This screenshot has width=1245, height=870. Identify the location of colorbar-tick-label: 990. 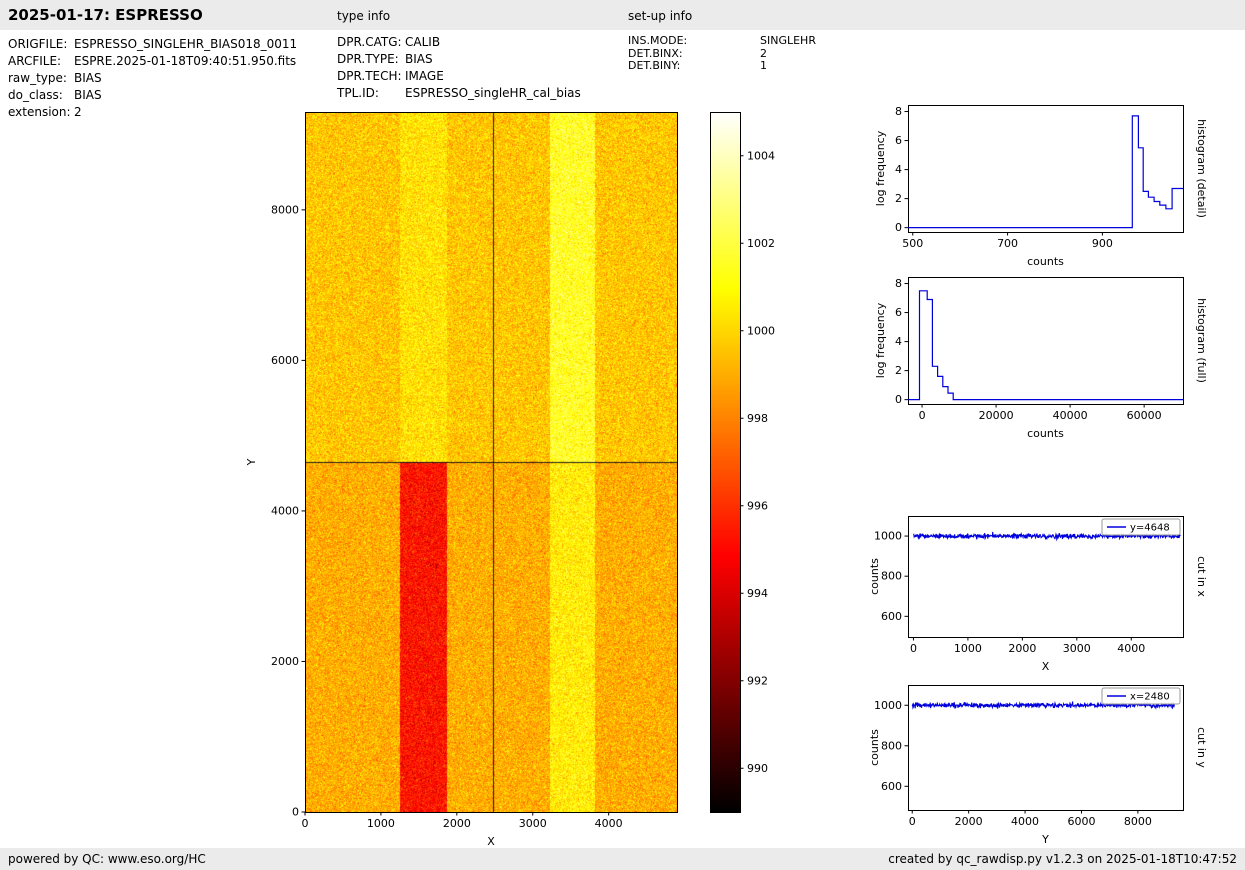
(757, 768).